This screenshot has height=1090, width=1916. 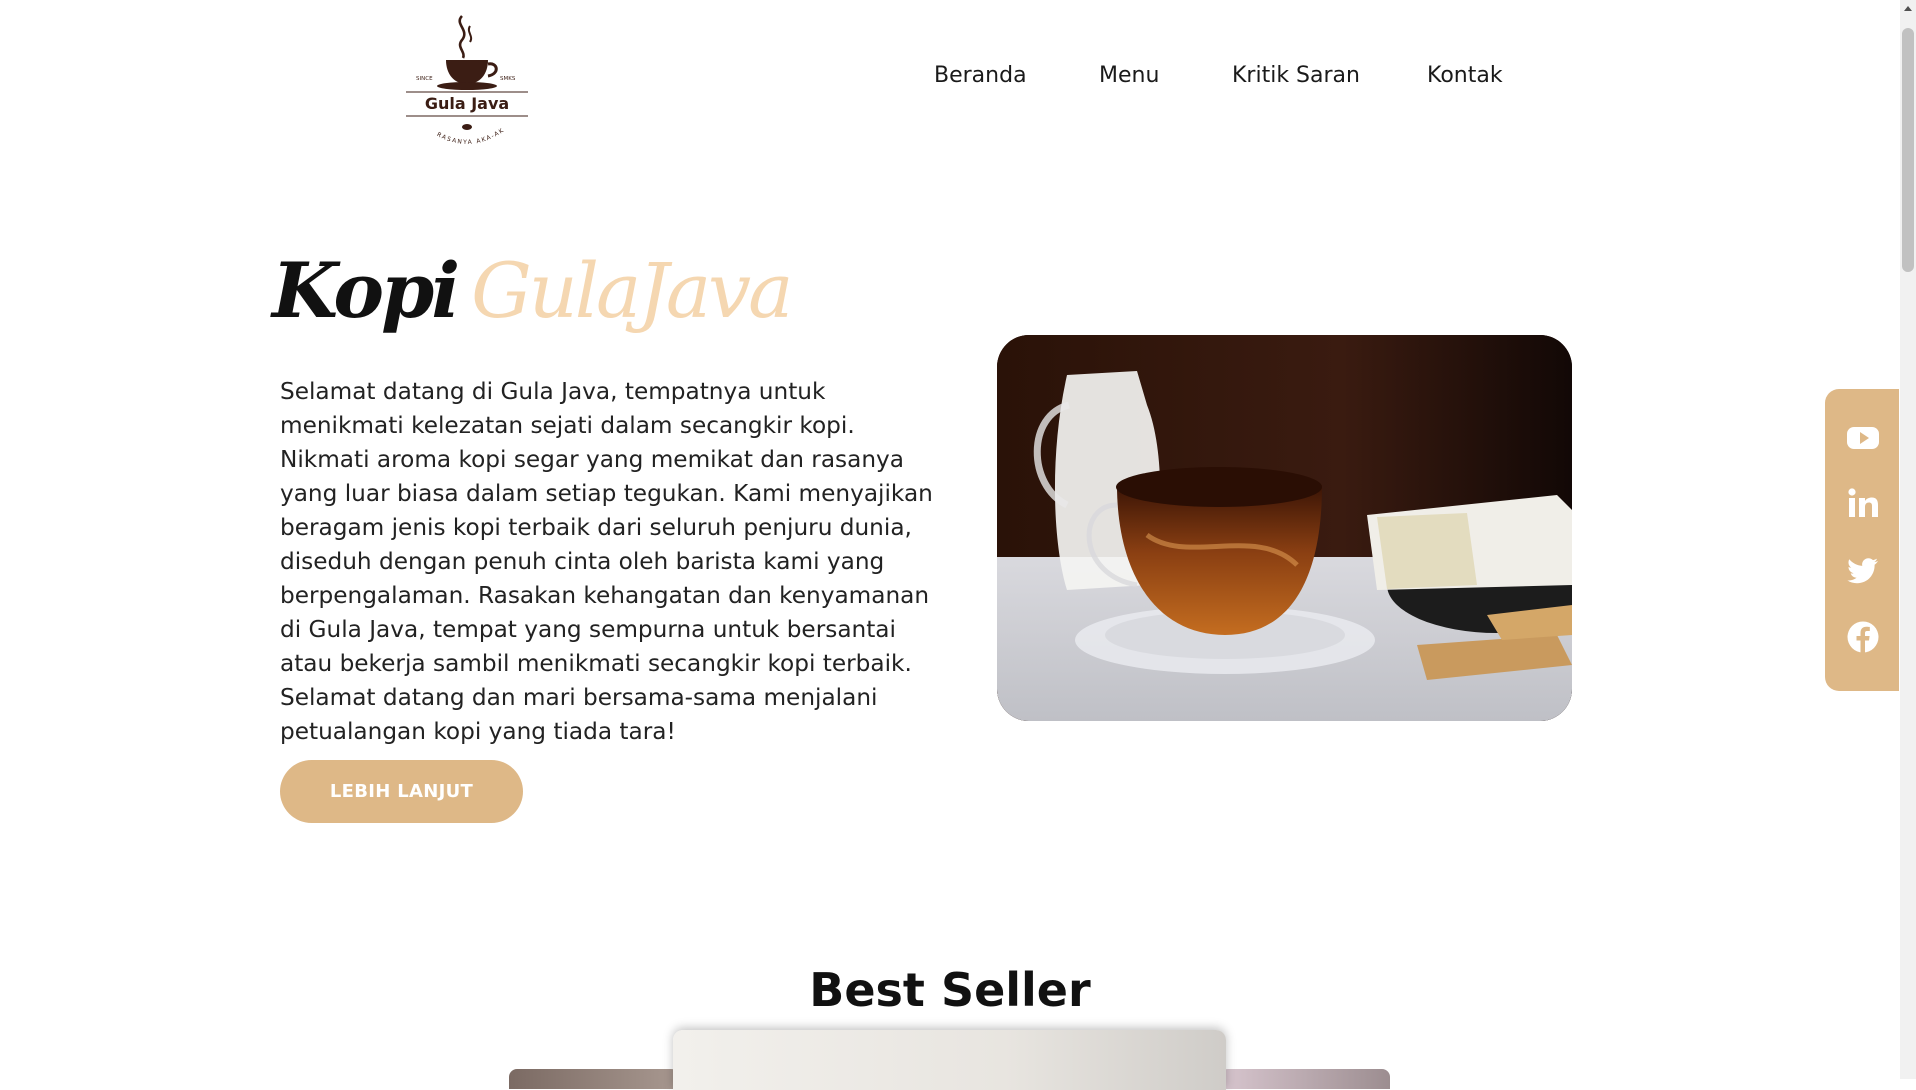 I want to click on linkedin-icon, so click(x=1863, y=503).